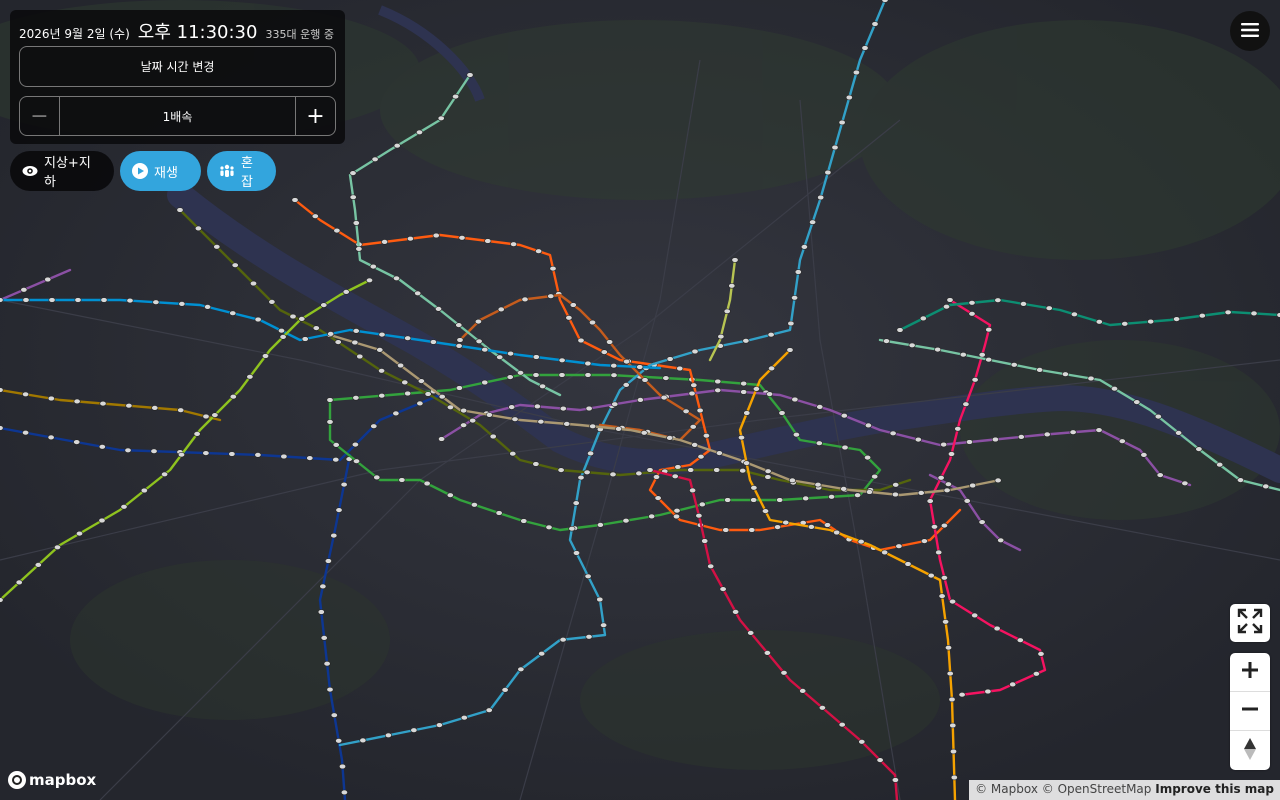  I want to click on zoom-in-button, so click(1250, 672).